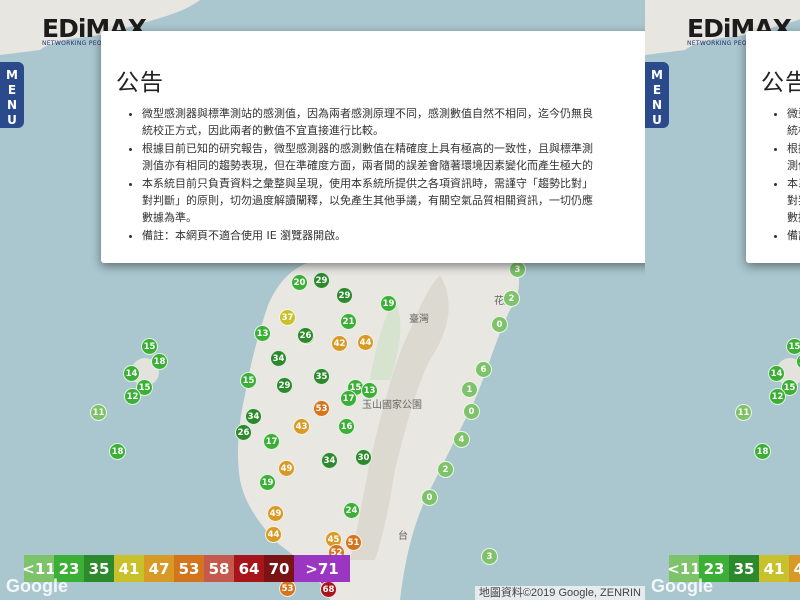 This screenshot has width=800, height=600. Describe the element at coordinates (287, 317) in the screenshot. I see `sensor-marker: 37` at that location.